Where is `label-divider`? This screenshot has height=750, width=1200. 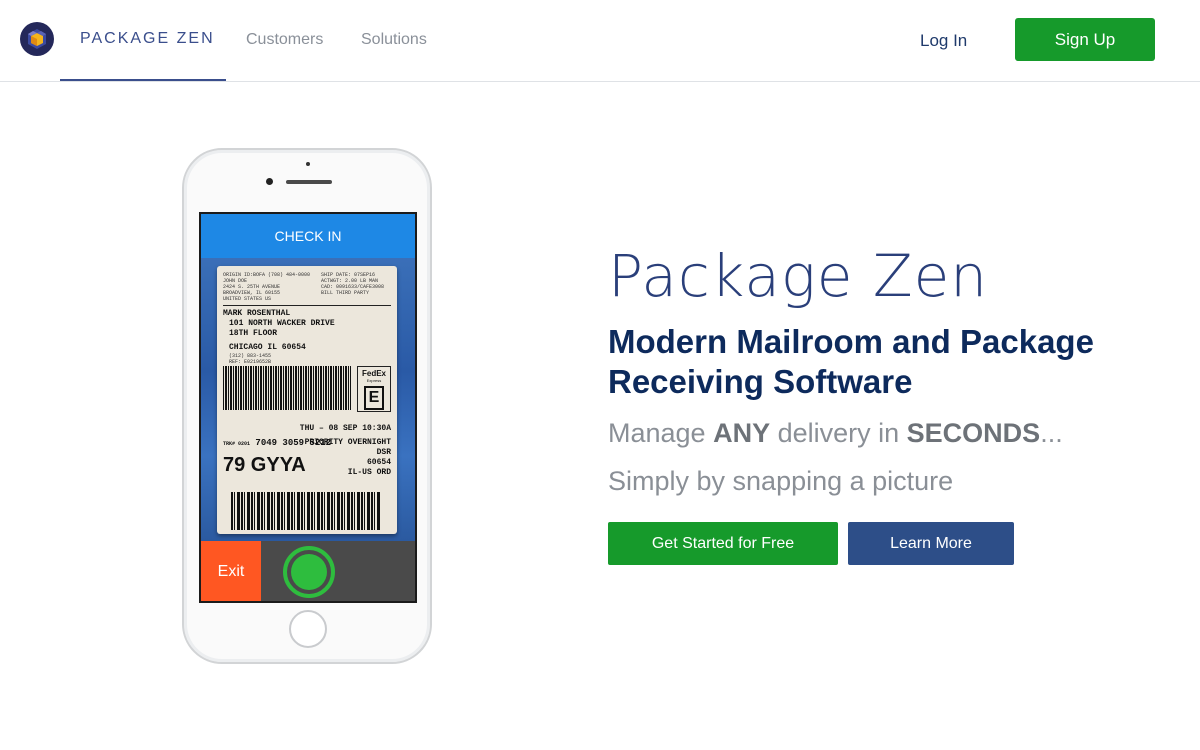 label-divider is located at coordinates (307, 305).